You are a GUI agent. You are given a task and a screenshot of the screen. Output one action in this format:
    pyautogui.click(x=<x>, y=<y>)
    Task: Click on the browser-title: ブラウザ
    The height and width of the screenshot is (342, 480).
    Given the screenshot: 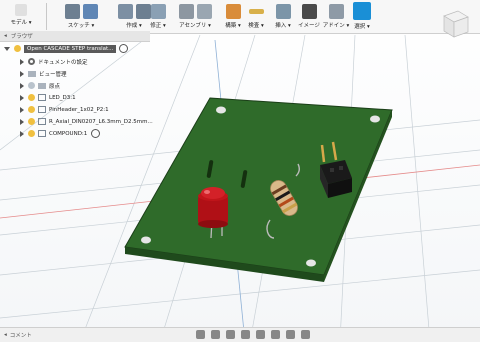 What is the action you would take?
    pyautogui.click(x=21, y=37)
    